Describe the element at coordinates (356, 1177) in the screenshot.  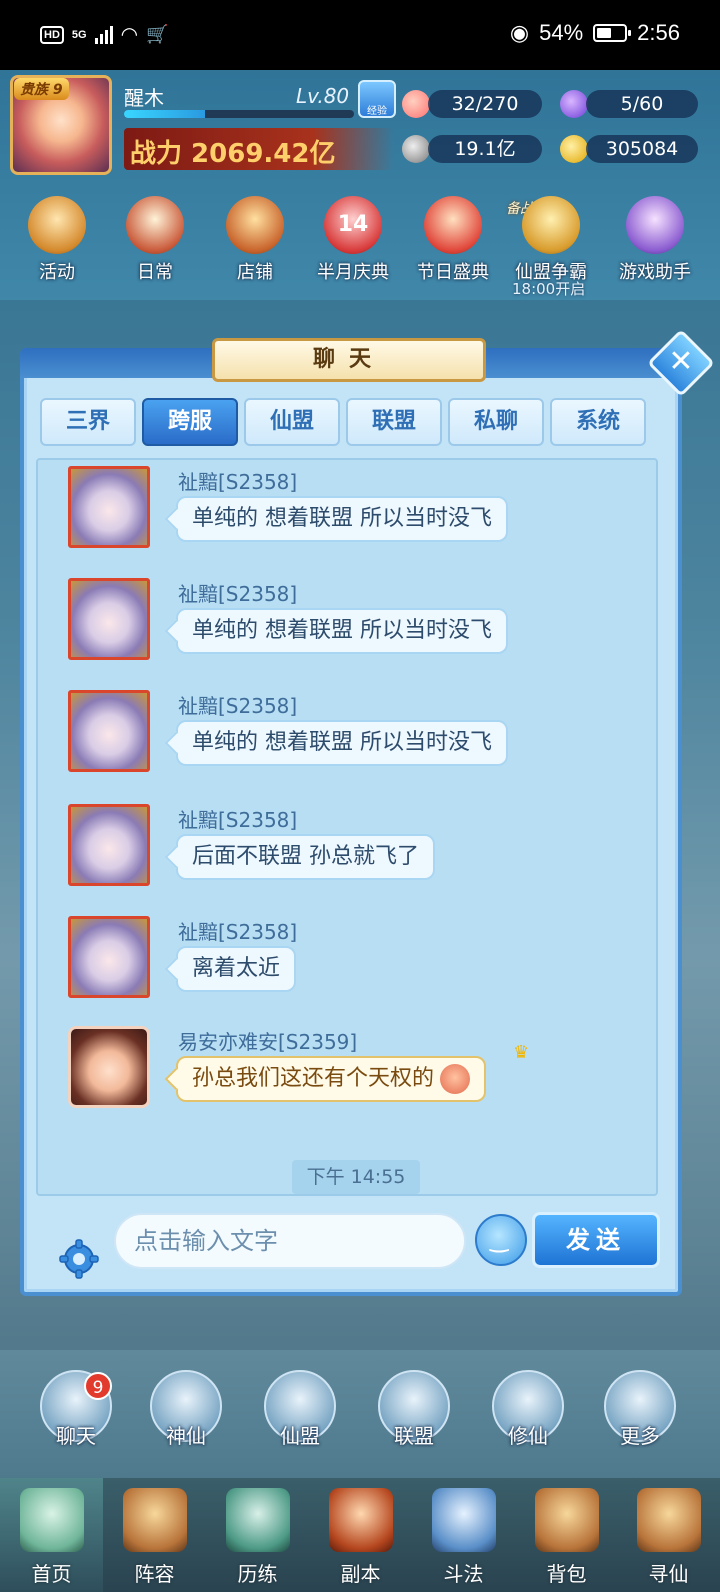
I see `message-timestamp: 下午 14:55` at that location.